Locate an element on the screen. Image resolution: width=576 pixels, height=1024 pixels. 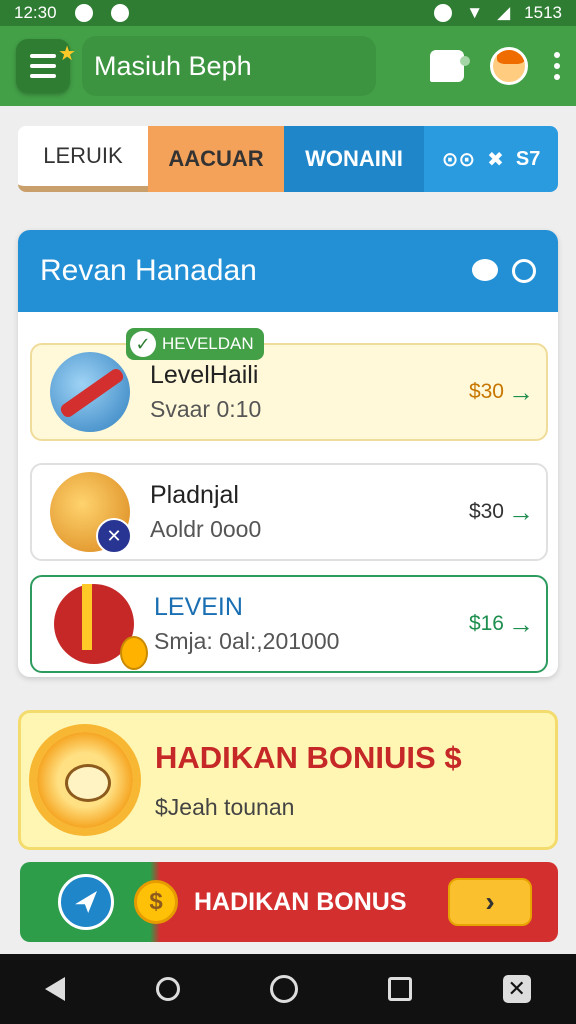
tab-label: AACUAR is located at coordinates (216, 158).